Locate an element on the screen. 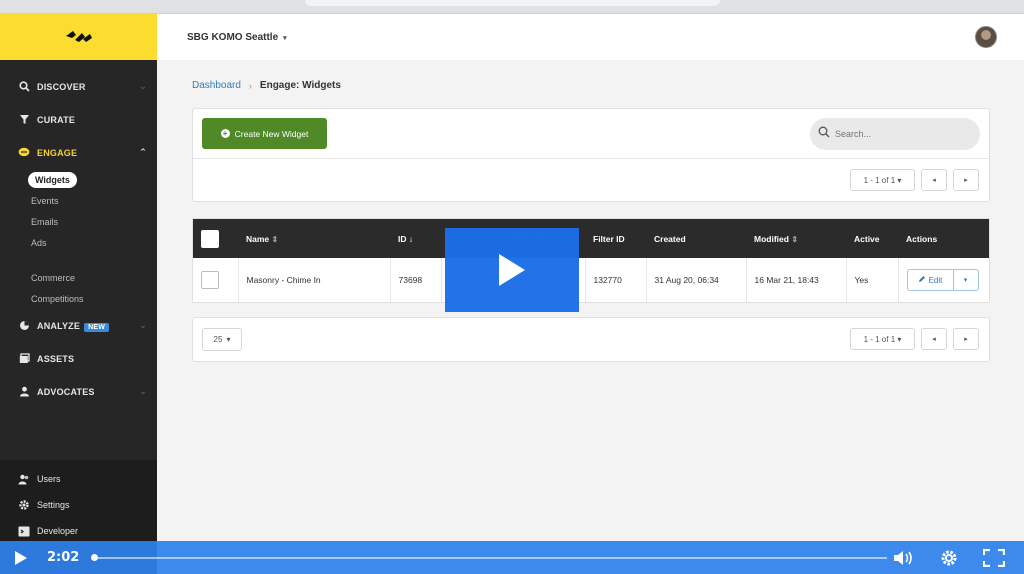 The width and height of the screenshot is (1024, 574). col-id: ID ↓ is located at coordinates (415, 238).